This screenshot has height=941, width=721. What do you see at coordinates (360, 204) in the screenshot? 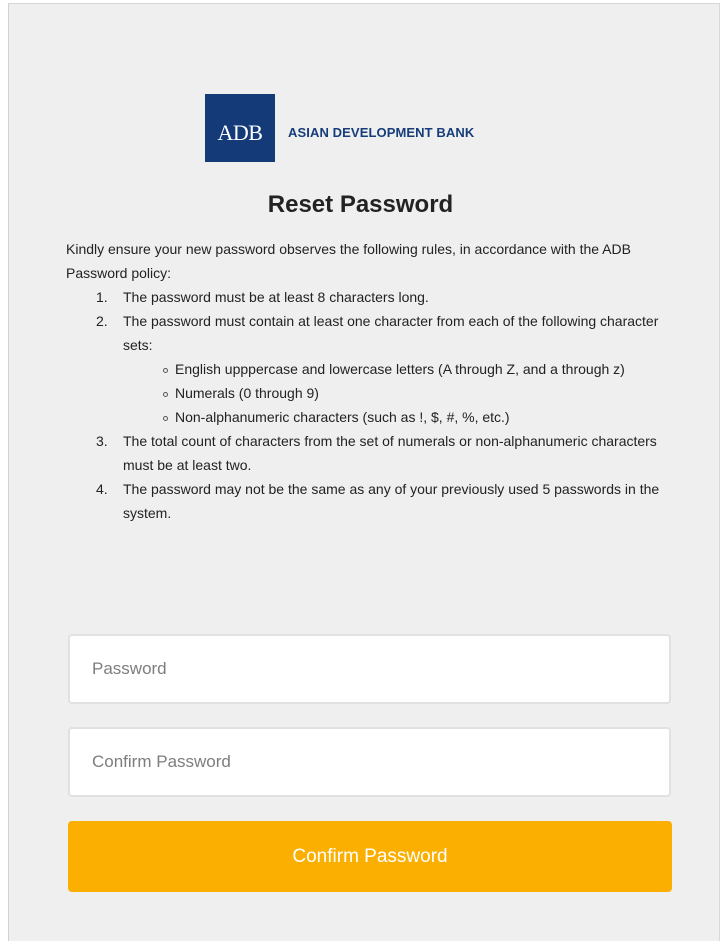
I see `page-title: Reset Password` at bounding box center [360, 204].